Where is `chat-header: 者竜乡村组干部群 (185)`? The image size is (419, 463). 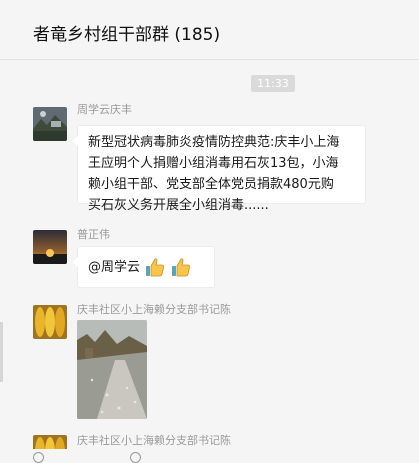 chat-header: 者竜乡村组干部群 (185) is located at coordinates (209, 30).